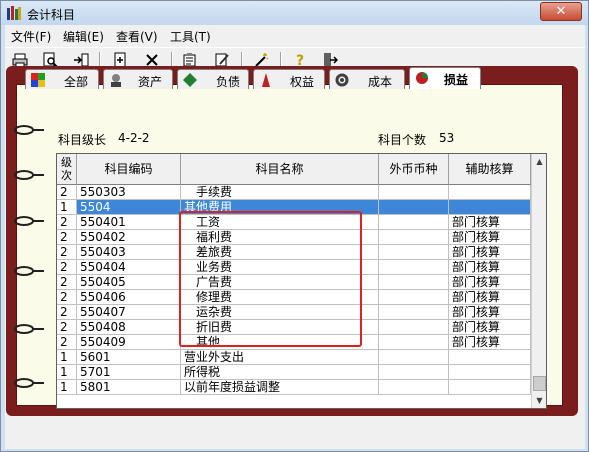  Describe the element at coordinates (294, 13) in the screenshot. I see `title-bar: 会计科目 ✕` at that location.